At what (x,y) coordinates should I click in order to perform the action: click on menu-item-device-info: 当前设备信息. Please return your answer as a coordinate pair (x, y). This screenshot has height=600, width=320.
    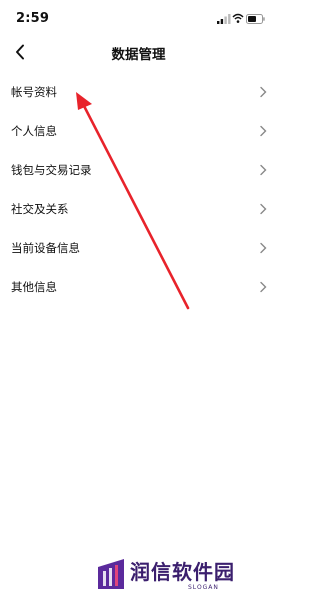
    Looking at the image, I should click on (138, 247).